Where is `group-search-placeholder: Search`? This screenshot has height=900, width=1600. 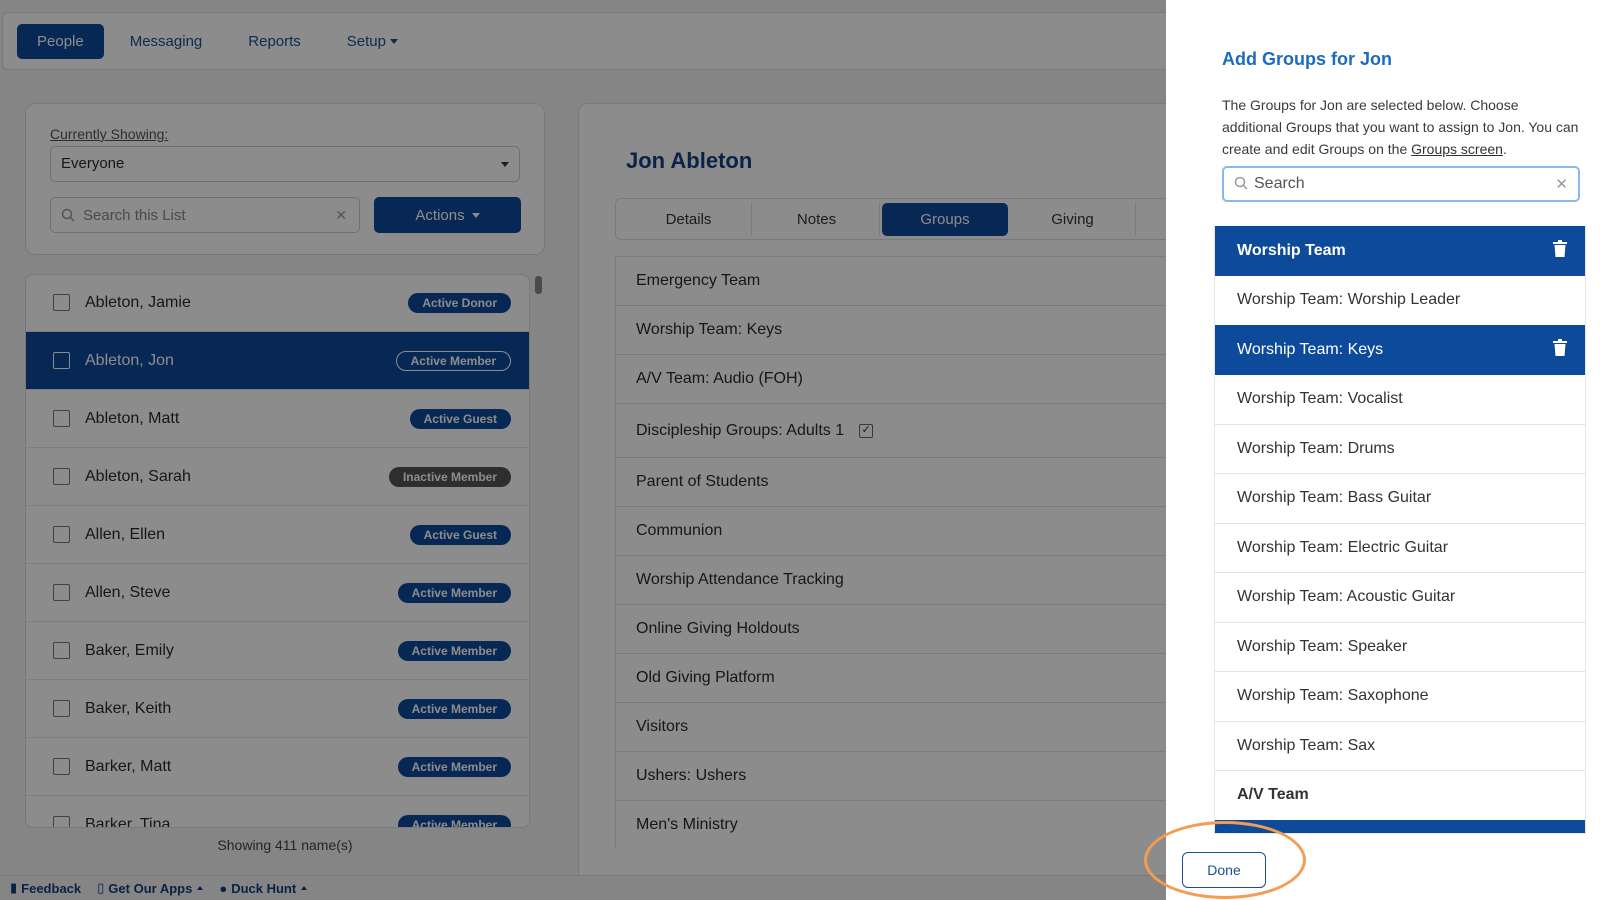
group-search-placeholder: Search is located at coordinates (1279, 183).